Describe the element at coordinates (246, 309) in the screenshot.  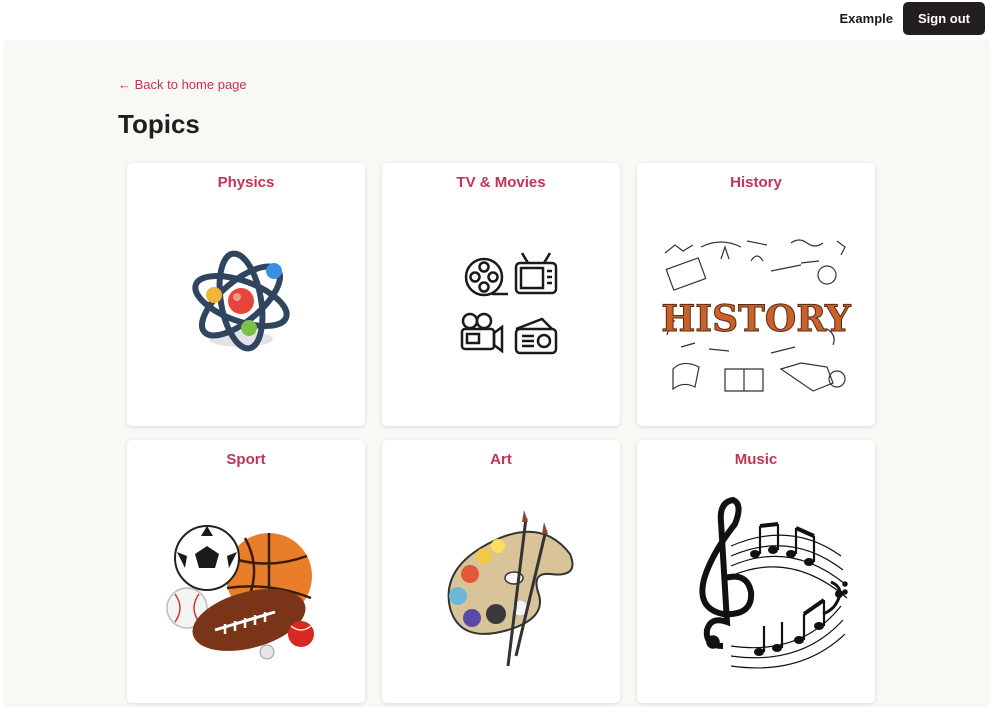
I see `atom-icon` at that location.